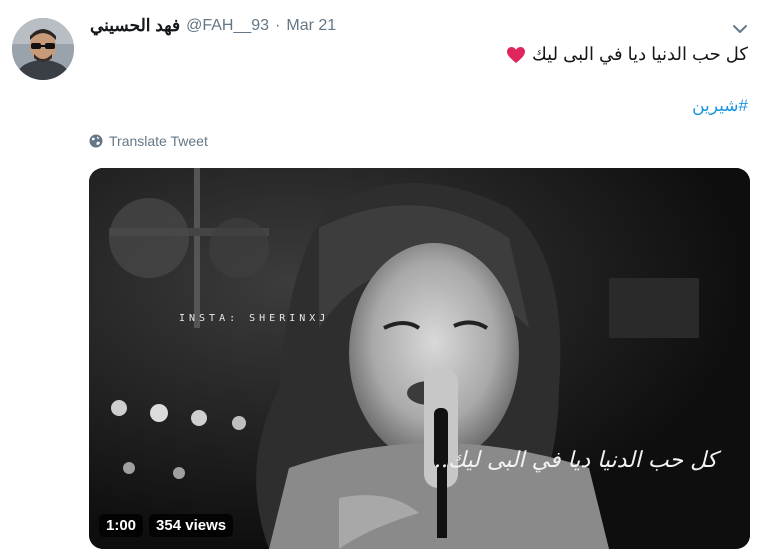 The height and width of the screenshot is (558, 768). What do you see at coordinates (311, 26) in the screenshot?
I see `tweet-date: Mar 21` at bounding box center [311, 26].